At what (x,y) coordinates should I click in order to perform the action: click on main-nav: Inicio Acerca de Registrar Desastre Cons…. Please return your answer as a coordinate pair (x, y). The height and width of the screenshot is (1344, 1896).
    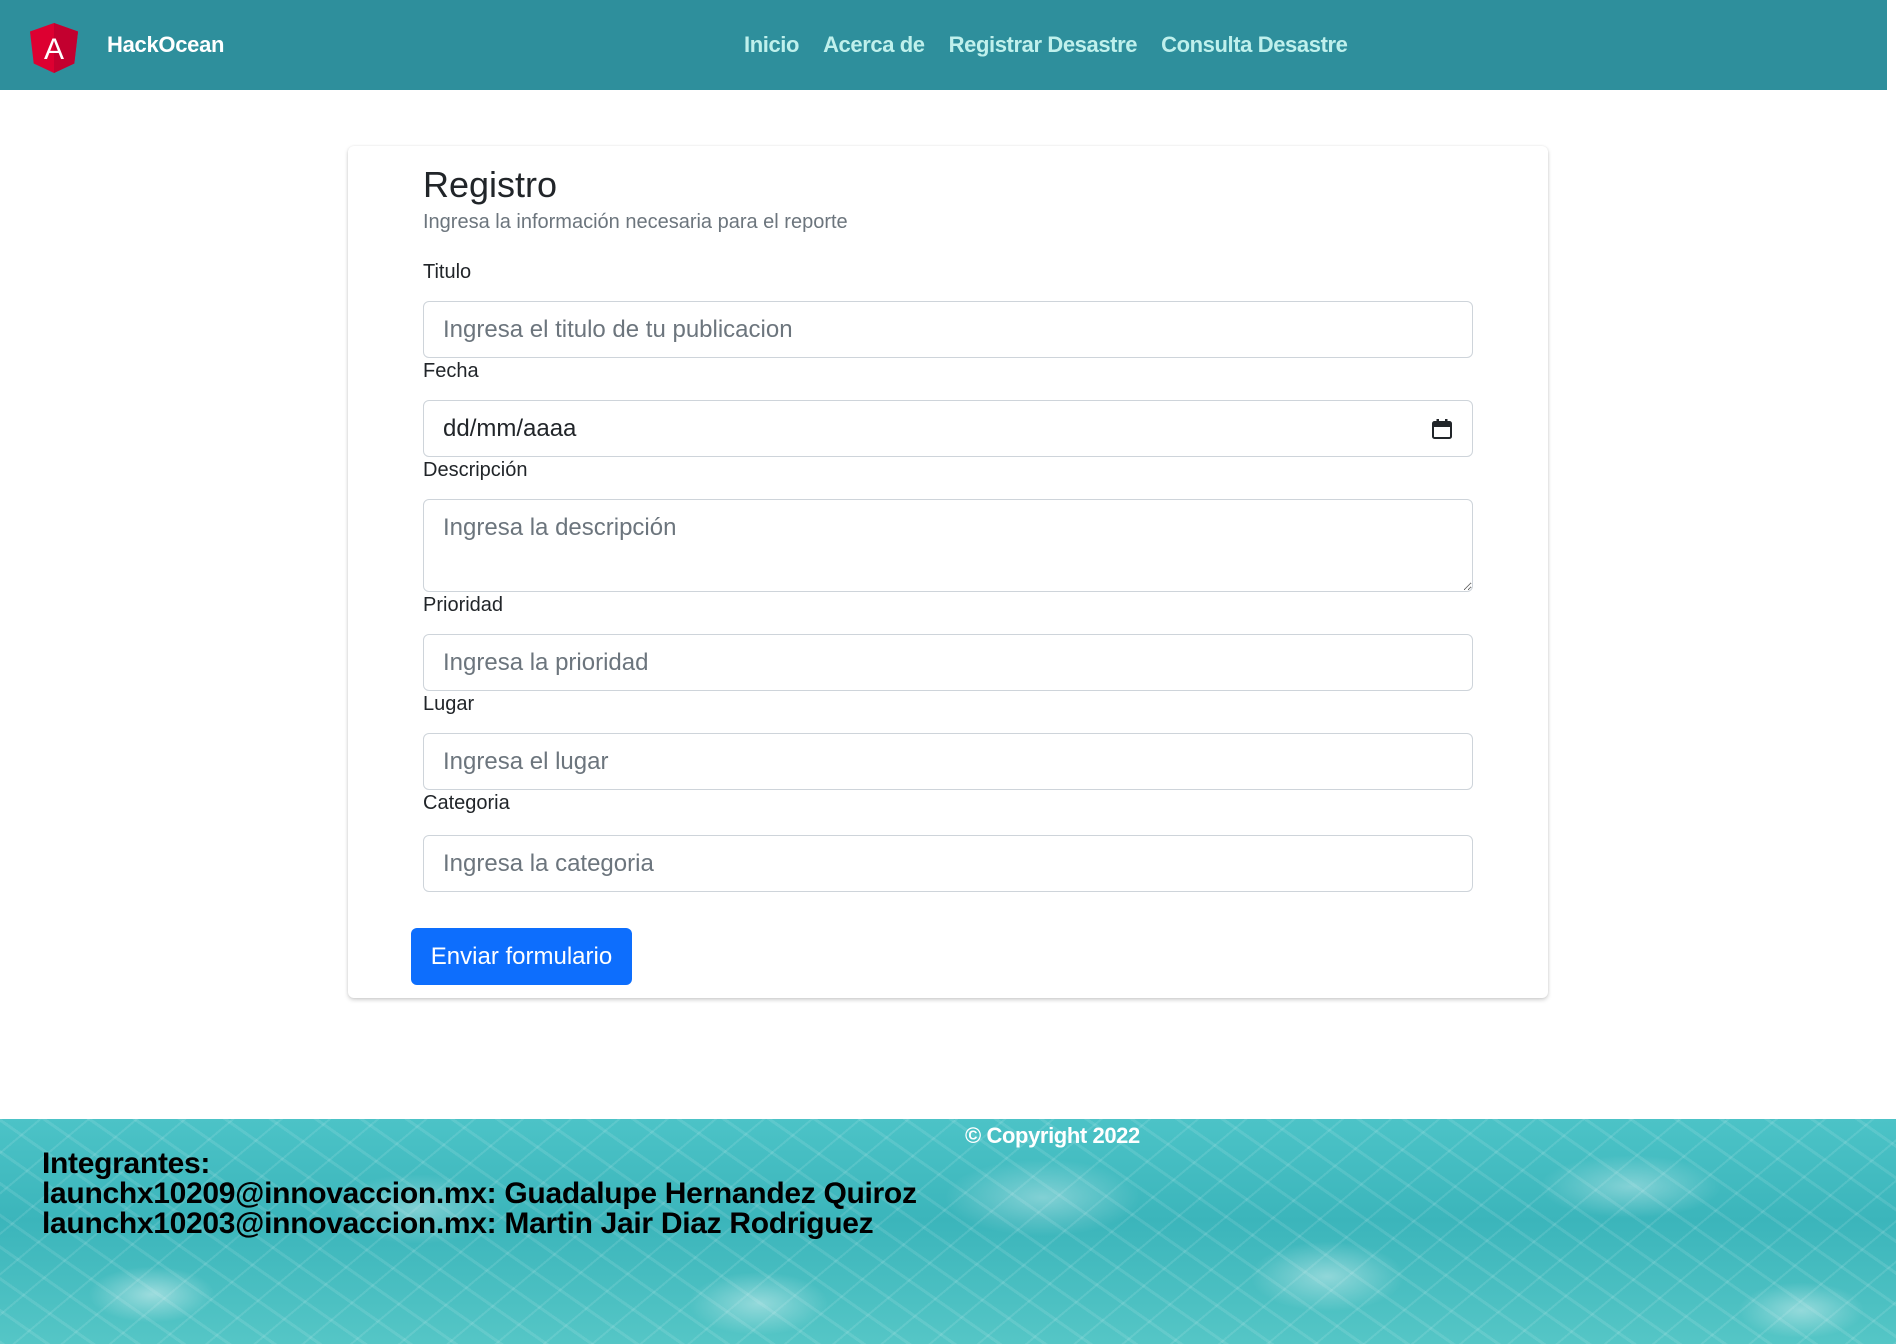
    Looking at the image, I should click on (1046, 45).